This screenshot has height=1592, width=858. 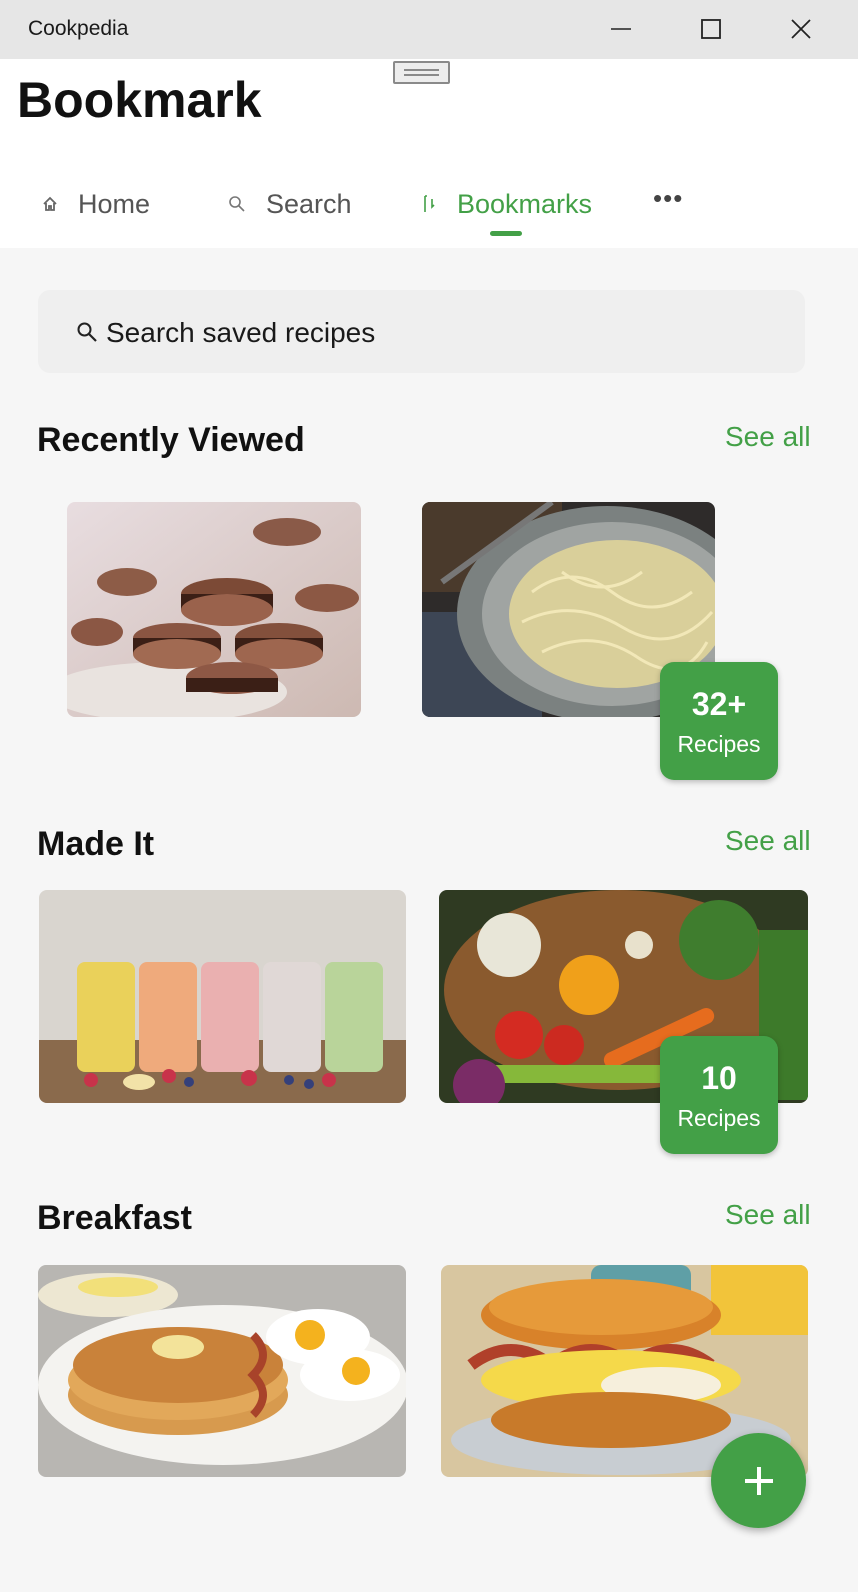 I want to click on macarons-image, so click(x=214, y=609).